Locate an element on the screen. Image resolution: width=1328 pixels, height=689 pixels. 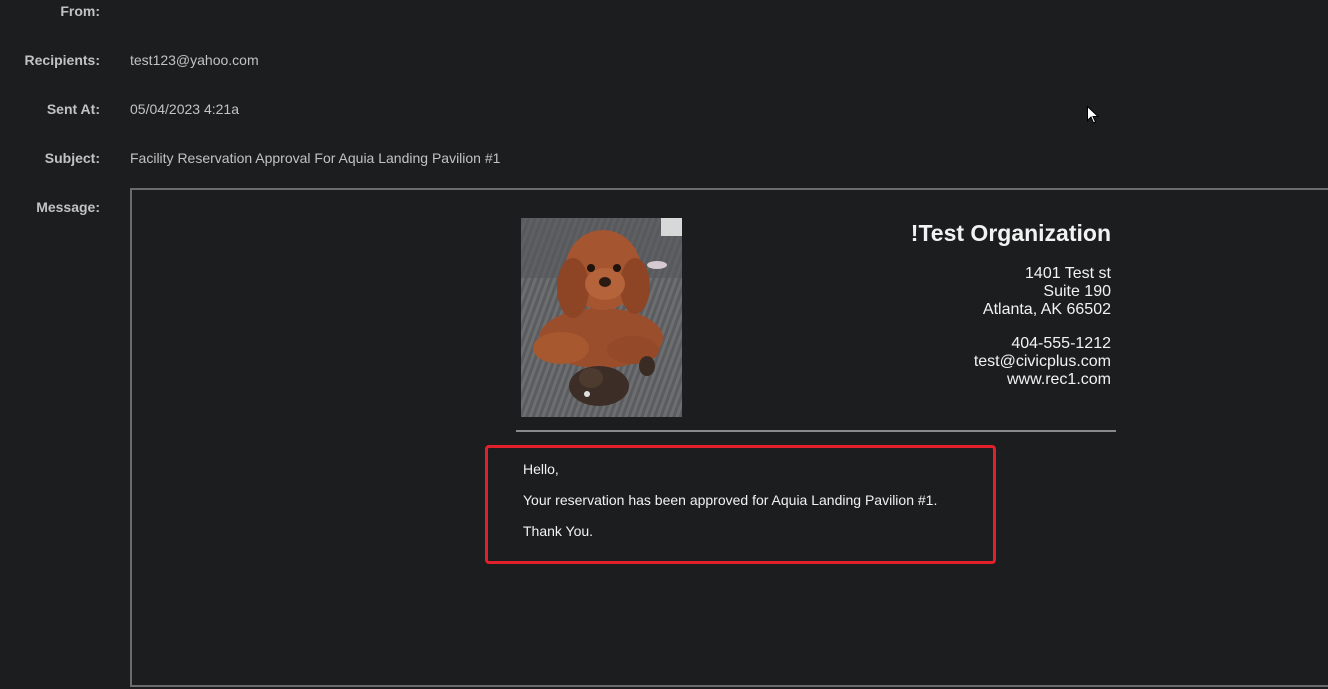
website-link: www.rec1.com is located at coordinates (1059, 380).